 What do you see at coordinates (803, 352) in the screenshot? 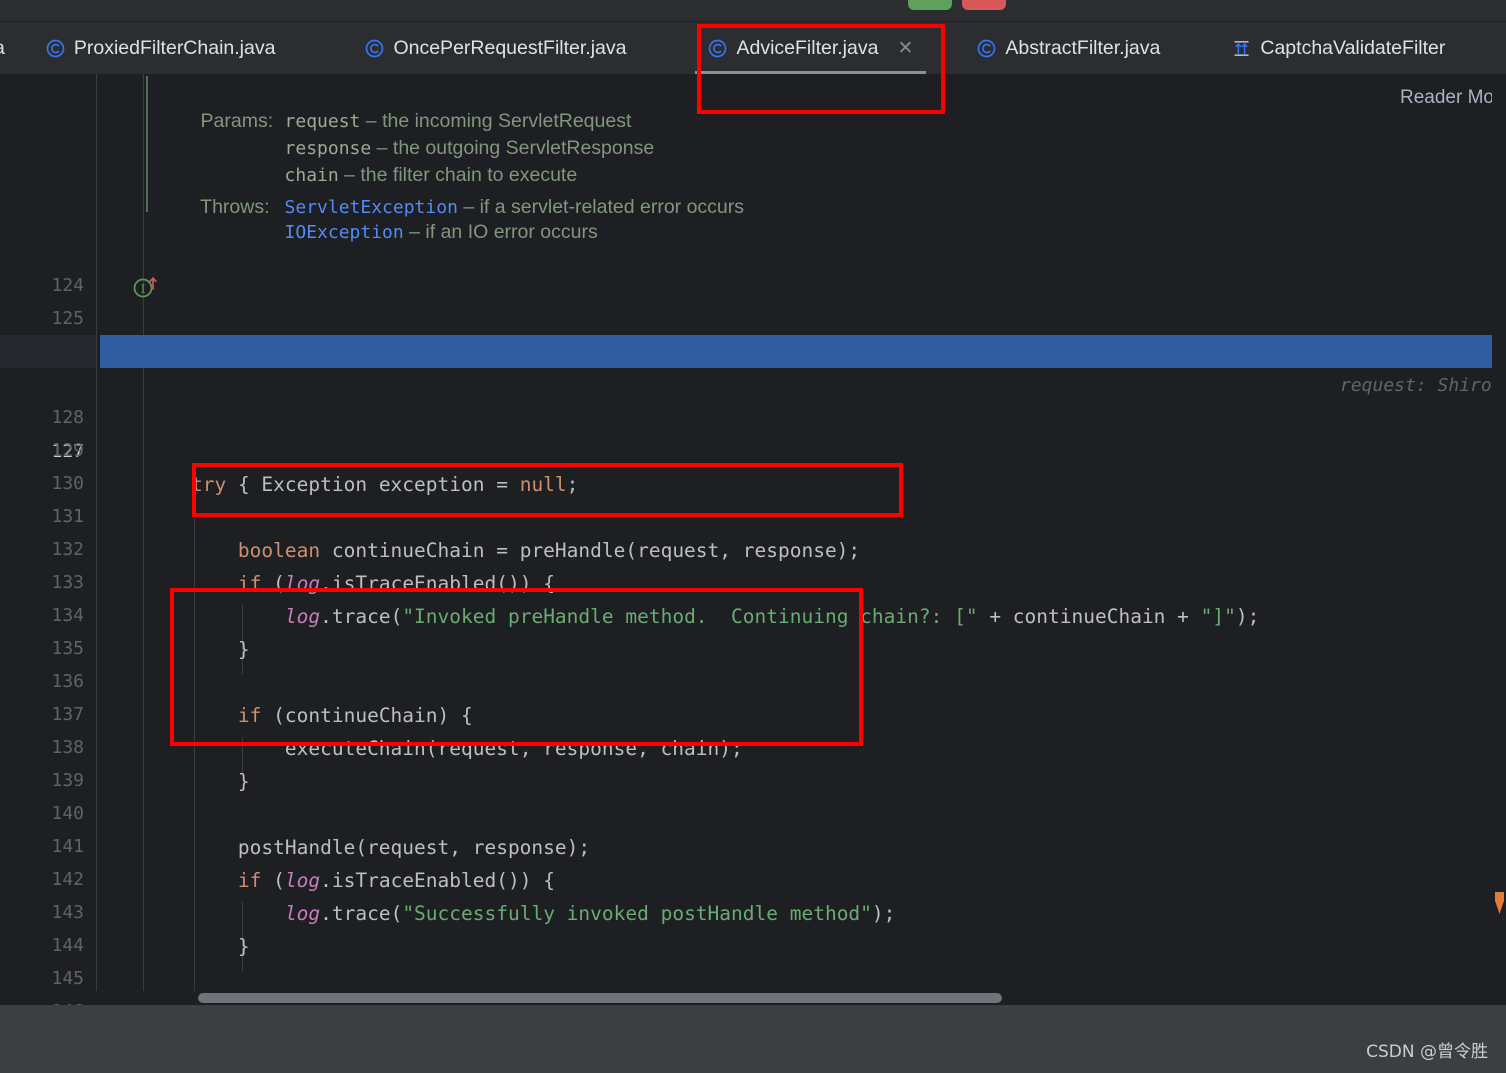
I see `selected-line-highlight` at bounding box center [803, 352].